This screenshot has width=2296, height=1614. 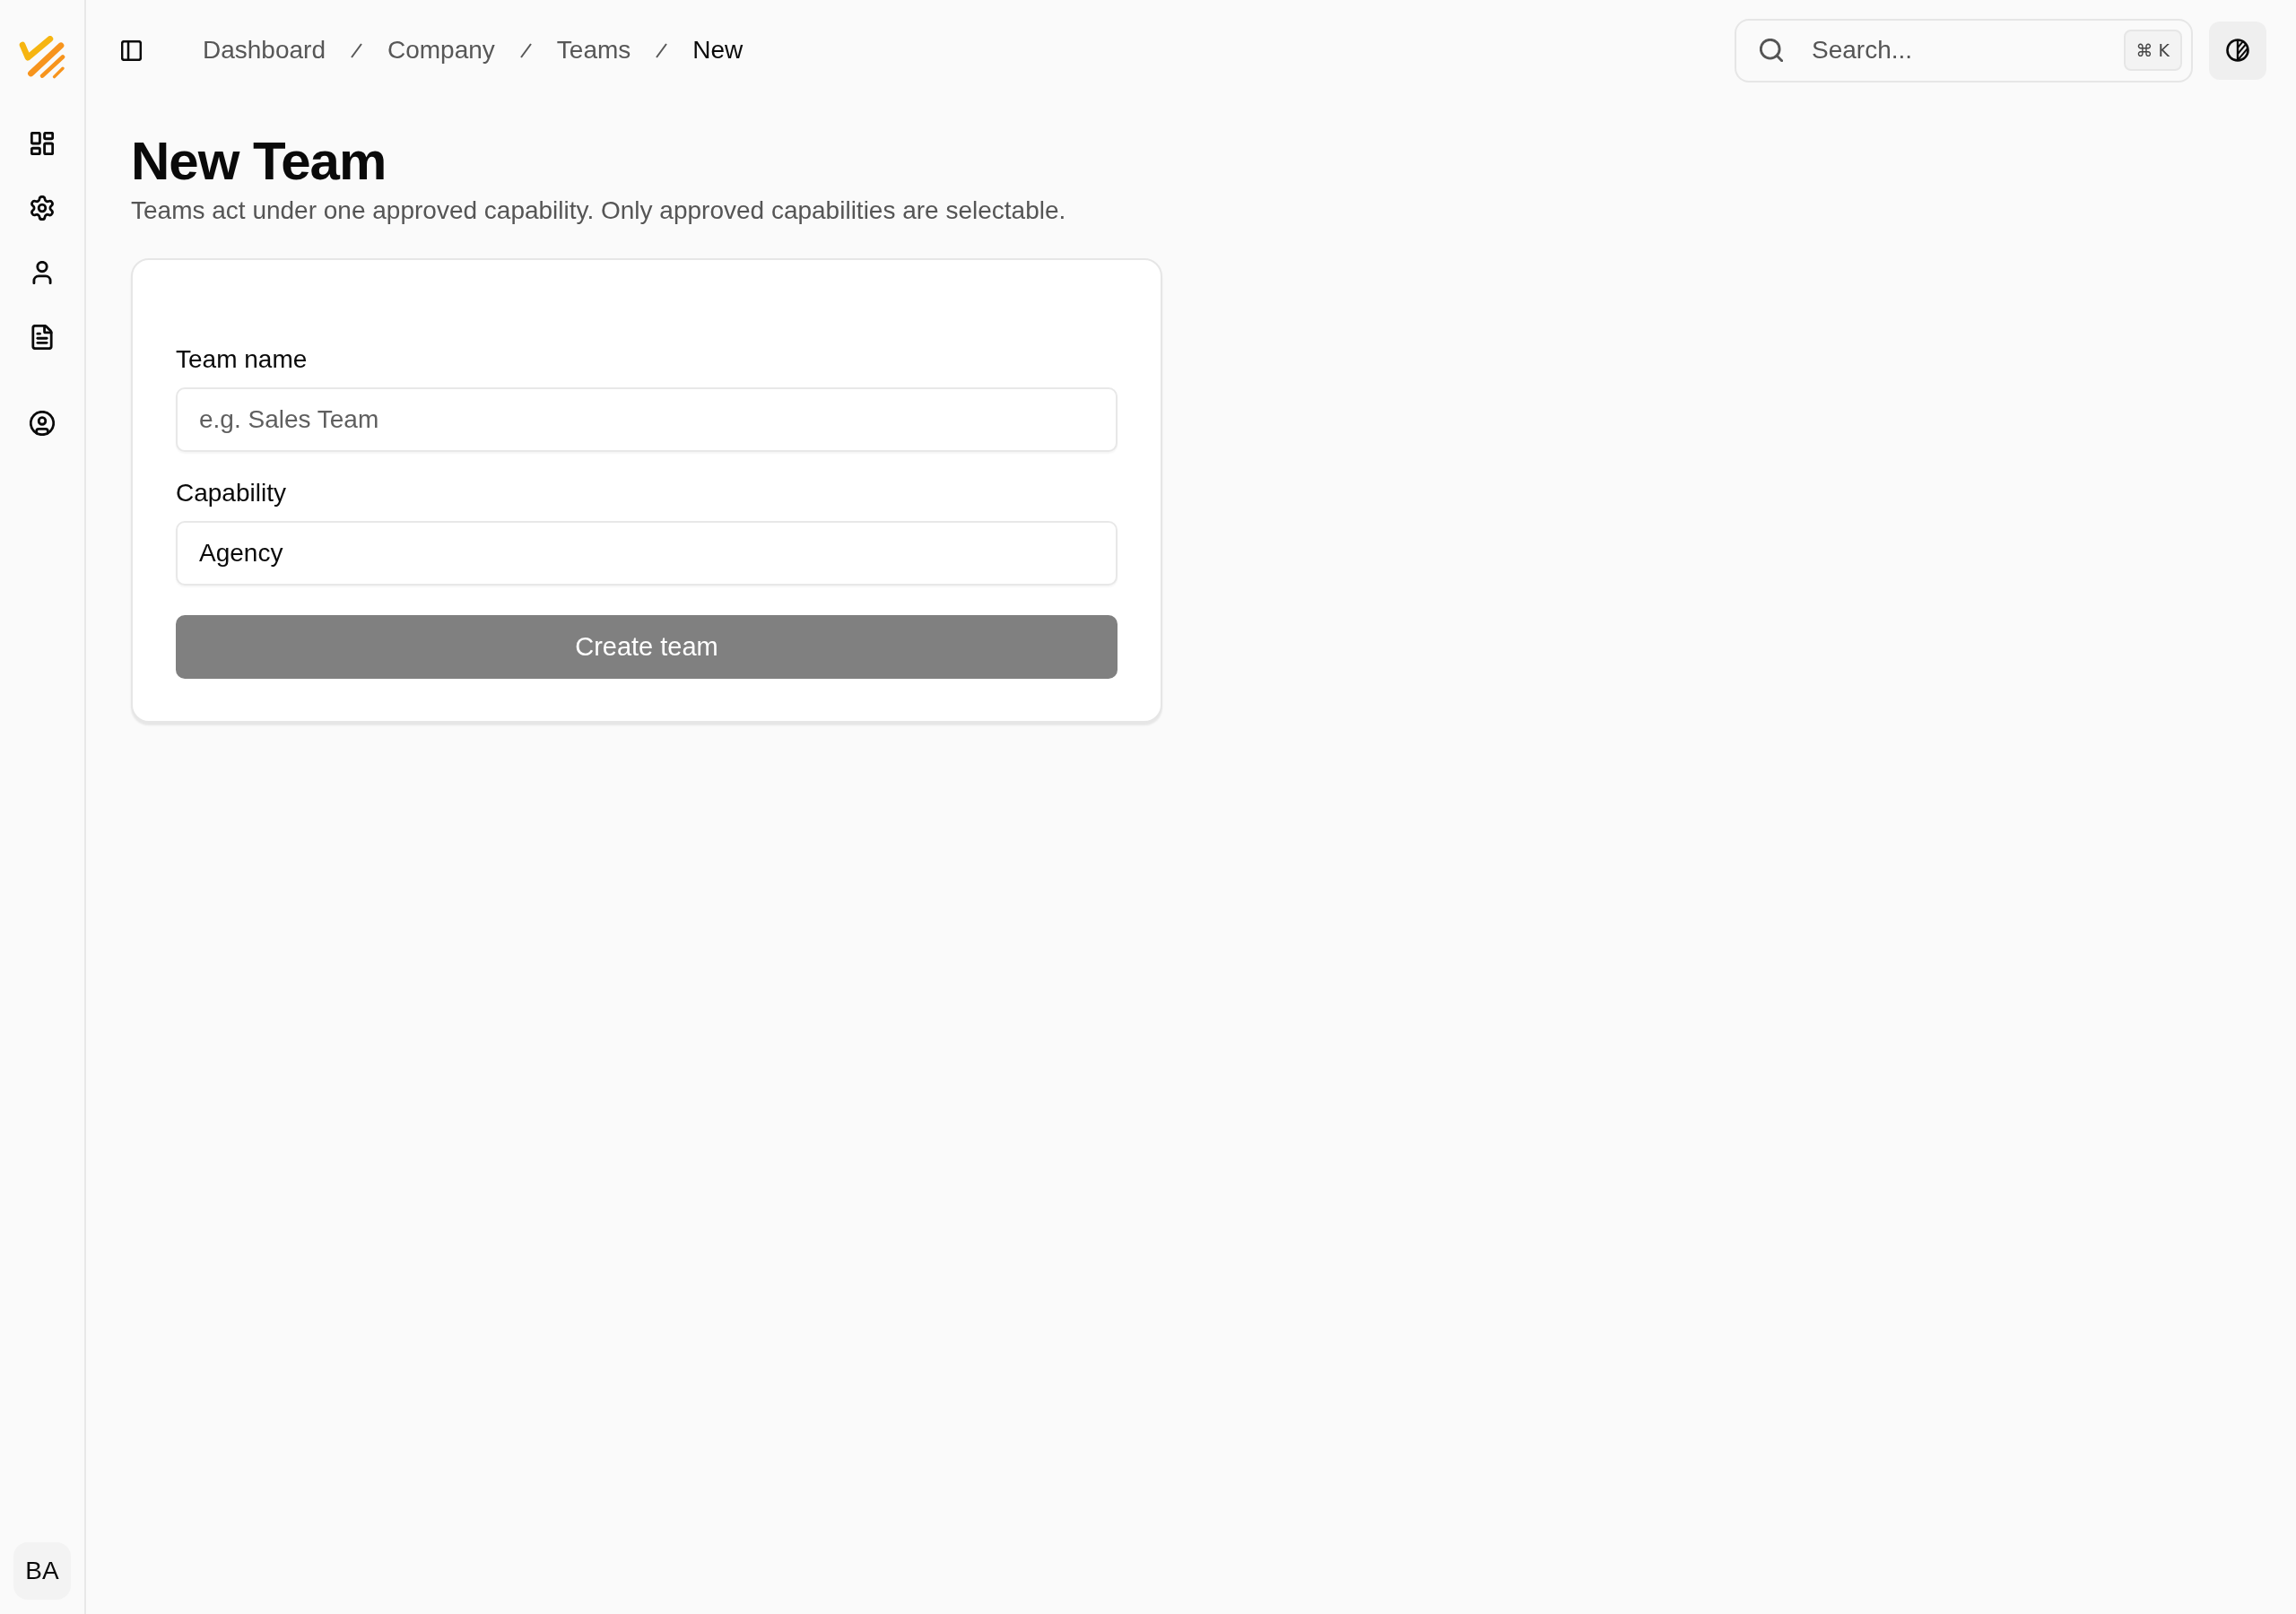 I want to click on layout-grid-icon, so click(x=42, y=143).